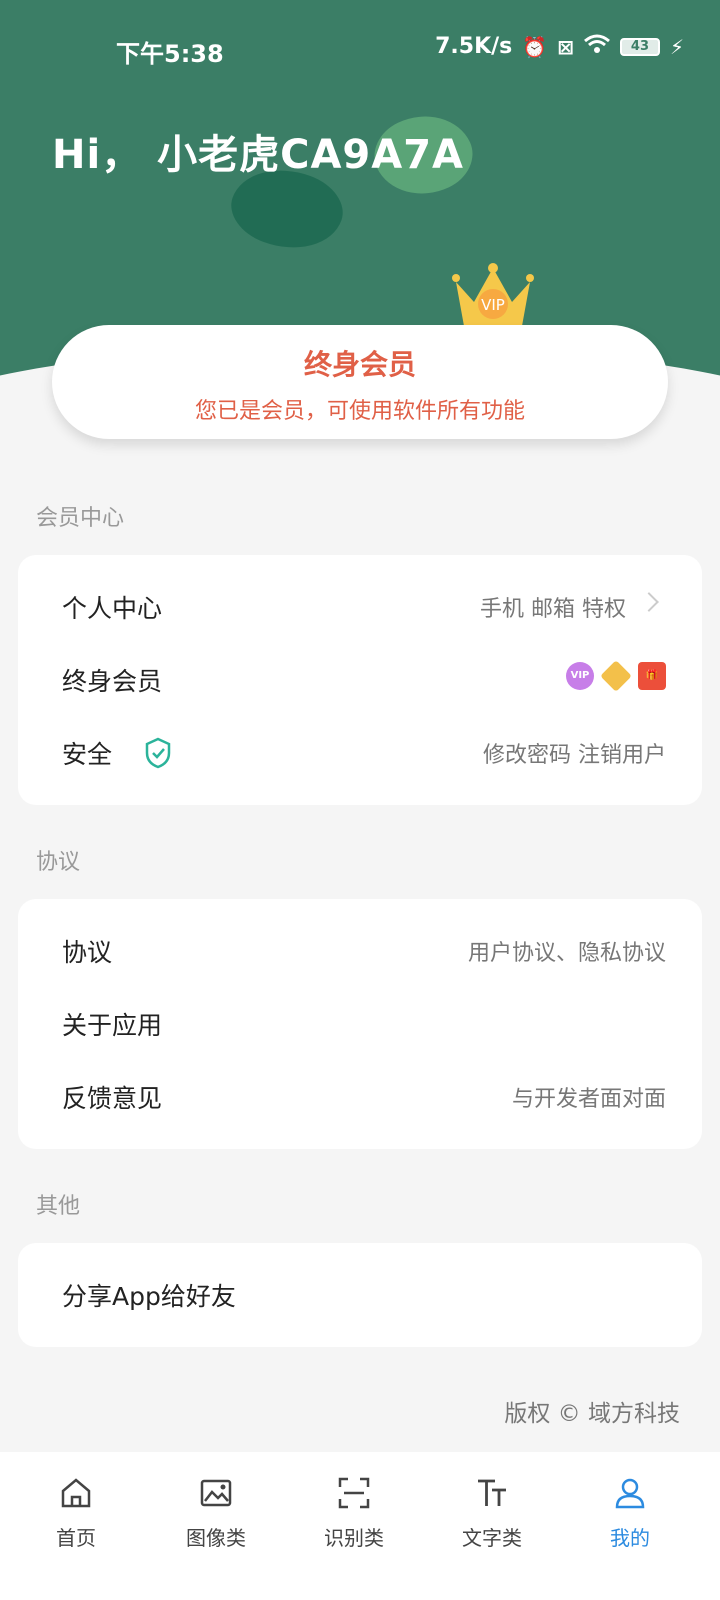  Describe the element at coordinates (565, 46) in the screenshot. I see `no-sim-icon: ⊠` at that location.